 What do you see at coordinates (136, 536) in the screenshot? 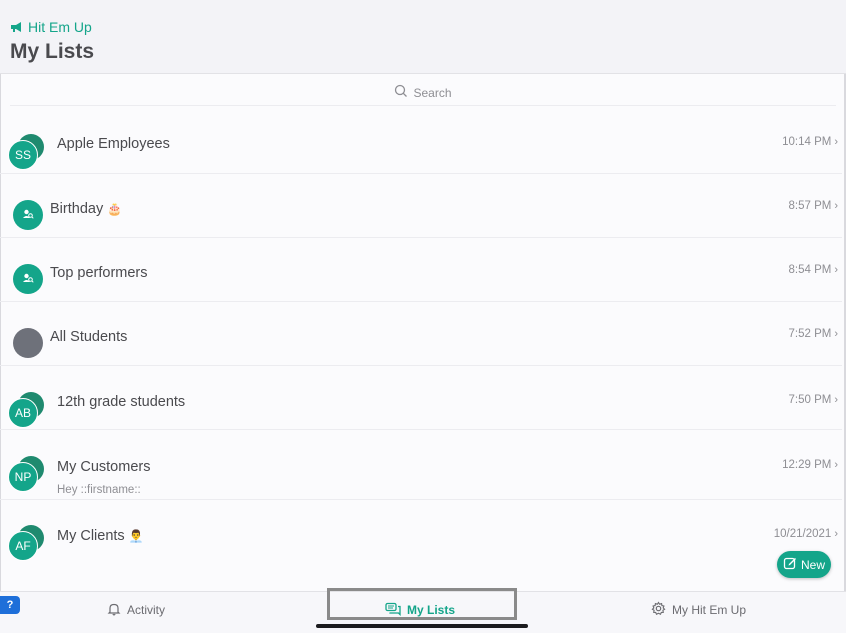
I see `office-worker-emoji: 👨‍💼` at bounding box center [136, 536].